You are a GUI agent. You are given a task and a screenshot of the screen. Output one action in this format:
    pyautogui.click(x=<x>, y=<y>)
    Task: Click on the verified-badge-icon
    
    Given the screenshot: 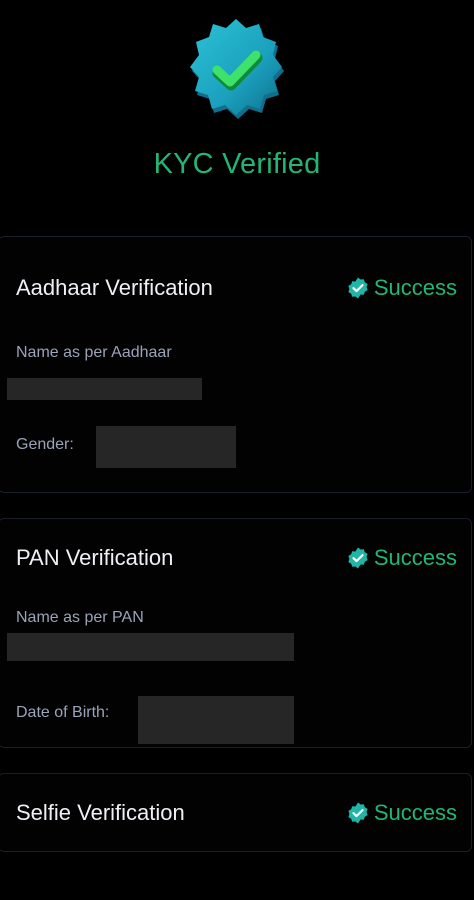 What is the action you would take?
    pyautogui.click(x=236, y=70)
    